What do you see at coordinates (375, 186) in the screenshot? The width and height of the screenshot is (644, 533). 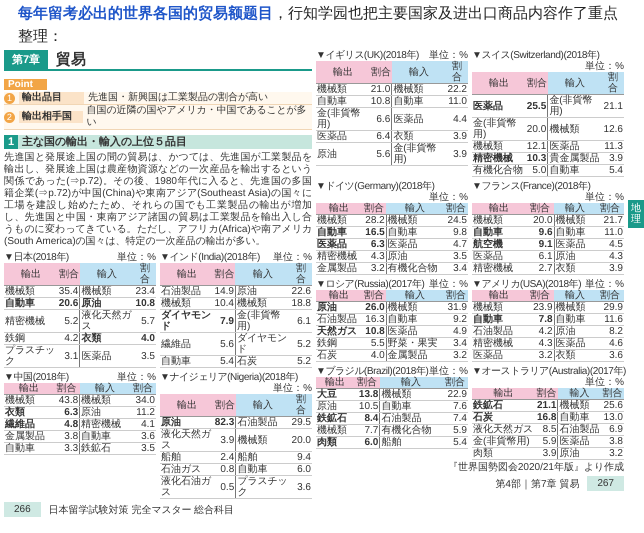 I see `table-title: ▼ドイツ(Germany)(2018年)` at bounding box center [375, 186].